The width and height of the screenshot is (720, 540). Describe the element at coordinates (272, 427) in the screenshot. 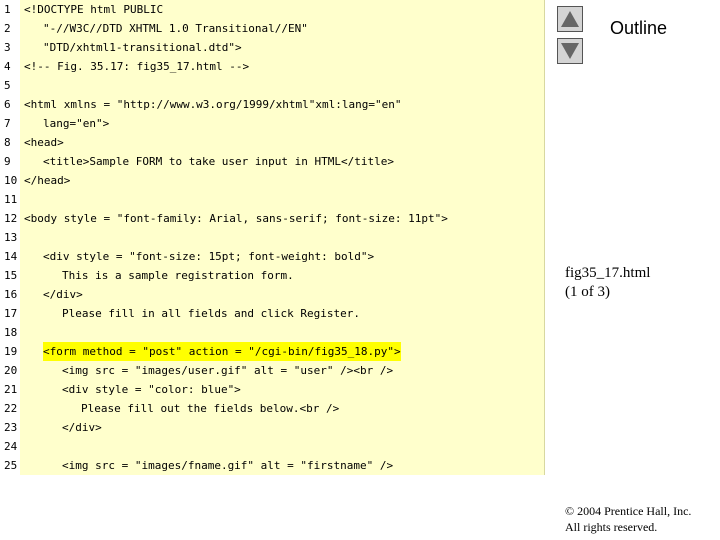

I see `code-line: 23 </div>` at that location.